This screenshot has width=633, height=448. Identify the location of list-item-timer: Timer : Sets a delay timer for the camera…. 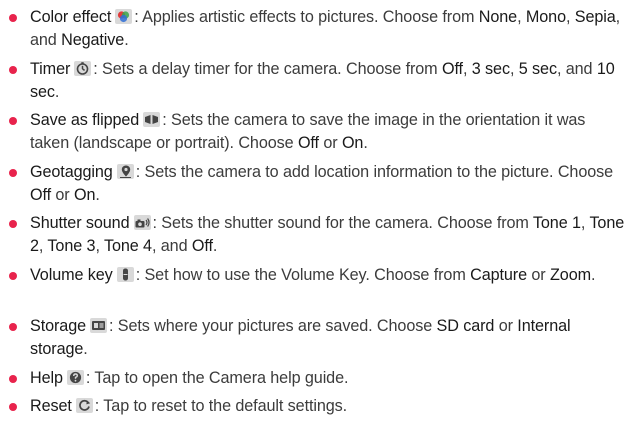
(317, 81).